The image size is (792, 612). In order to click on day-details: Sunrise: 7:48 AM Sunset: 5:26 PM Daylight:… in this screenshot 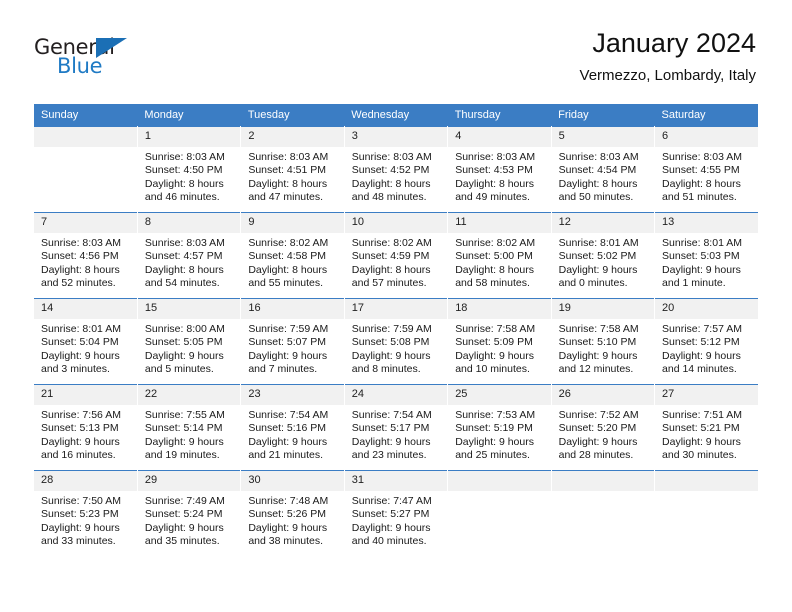, I will do `click(292, 520)`.